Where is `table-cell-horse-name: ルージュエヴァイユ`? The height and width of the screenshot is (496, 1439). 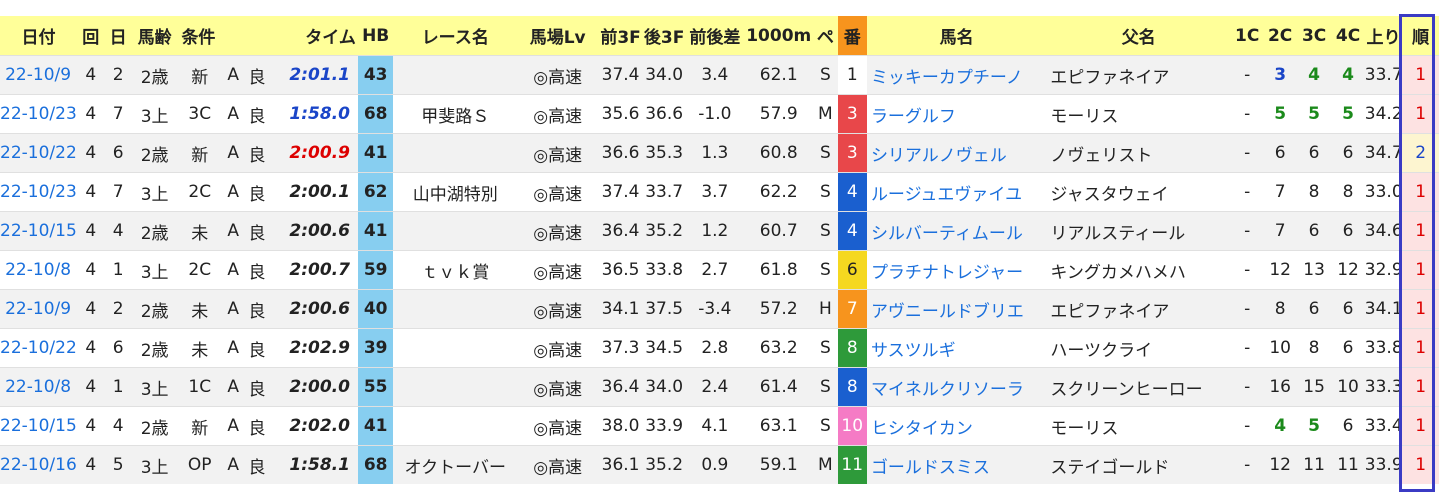 table-cell-horse-name: ルージュエヴァイユ is located at coordinates (956, 192).